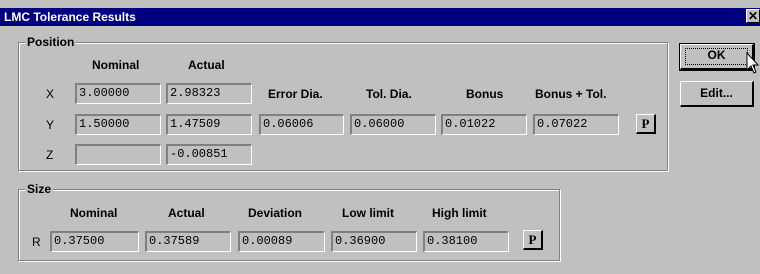 This screenshot has height=274, width=760. Describe the element at coordinates (209, 124) in the screenshot. I see `y-actual-field: 1.47509` at that location.